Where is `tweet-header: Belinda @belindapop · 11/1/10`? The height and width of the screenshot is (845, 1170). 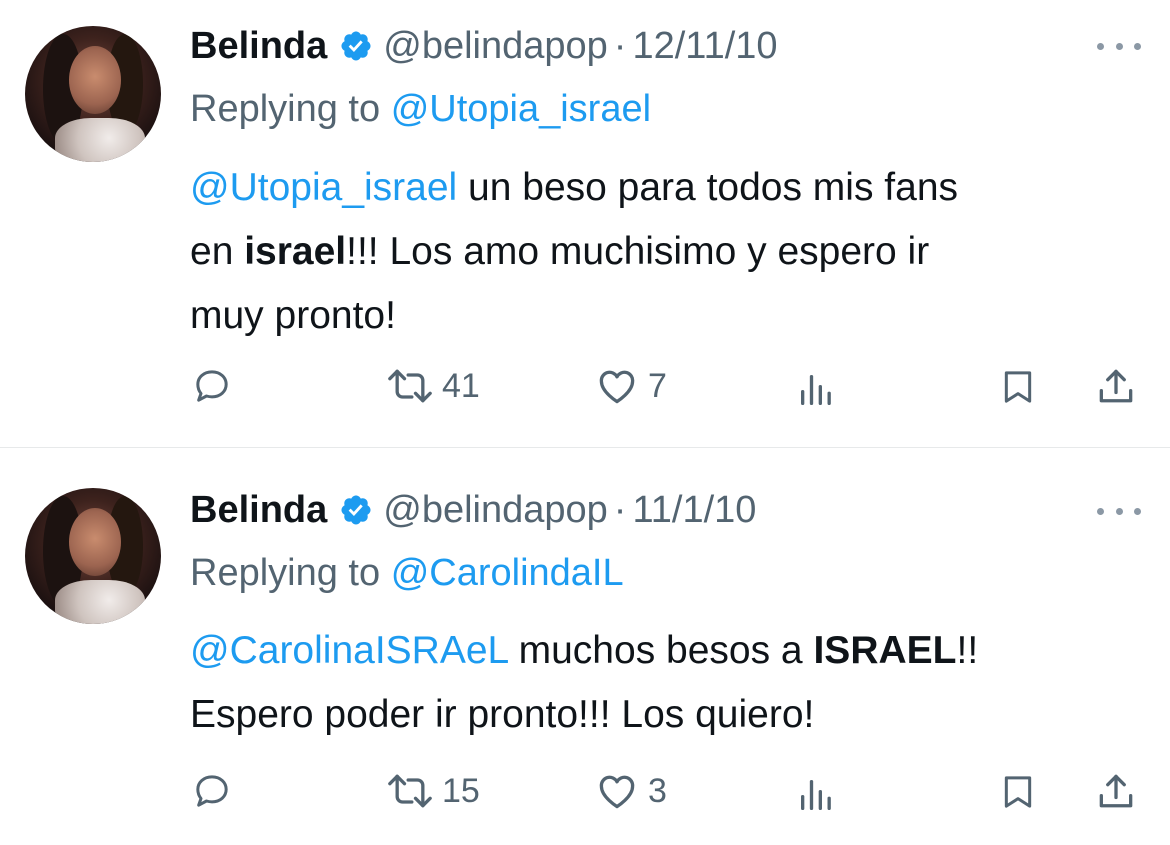 tweet-header: Belinda @belindapop · 11/1/10 is located at coordinates (473, 510).